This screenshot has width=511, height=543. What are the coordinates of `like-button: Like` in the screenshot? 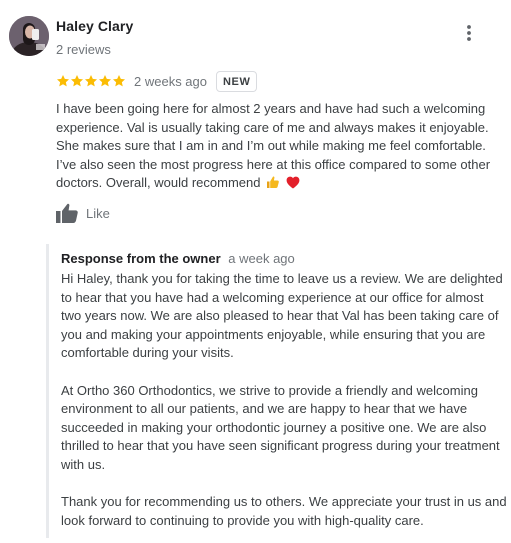 It's located at (83, 213).